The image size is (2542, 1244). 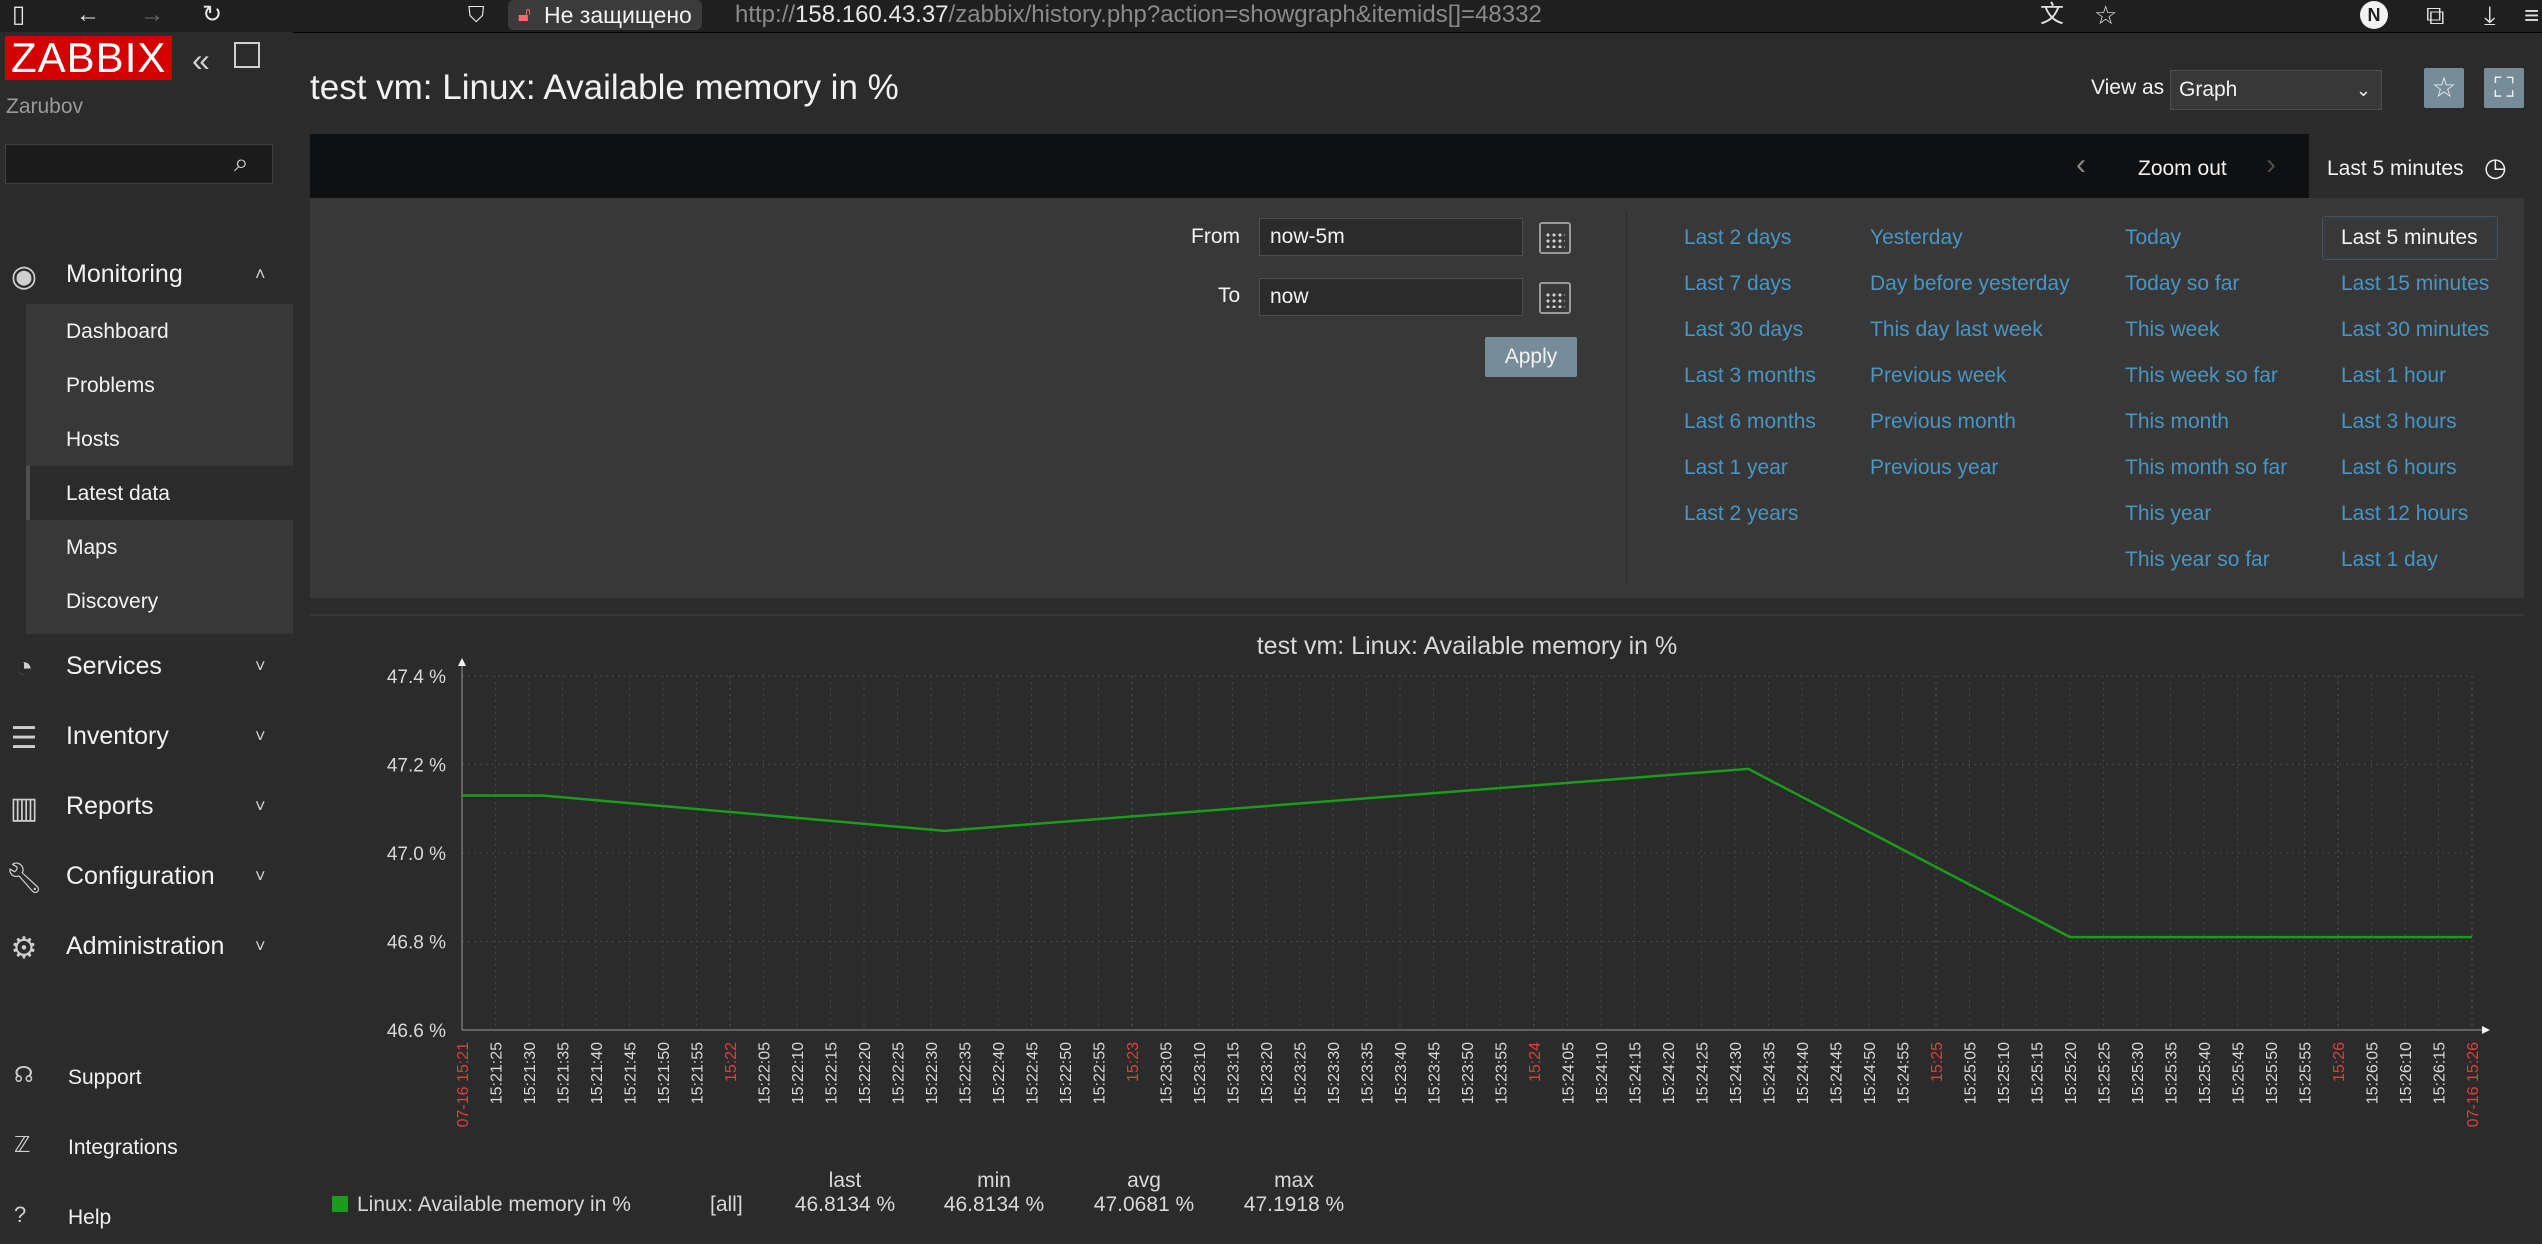 I want to click on quick-range-link: This week so far, so click(x=2201, y=376).